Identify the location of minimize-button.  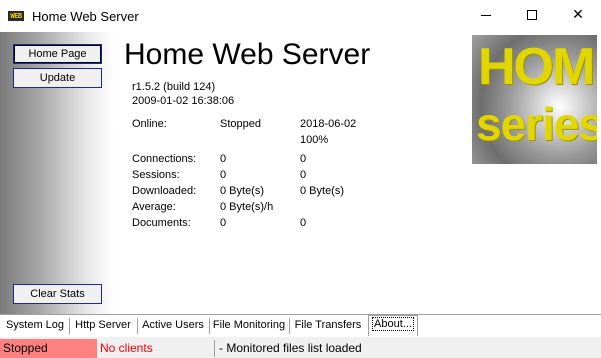
(486, 15).